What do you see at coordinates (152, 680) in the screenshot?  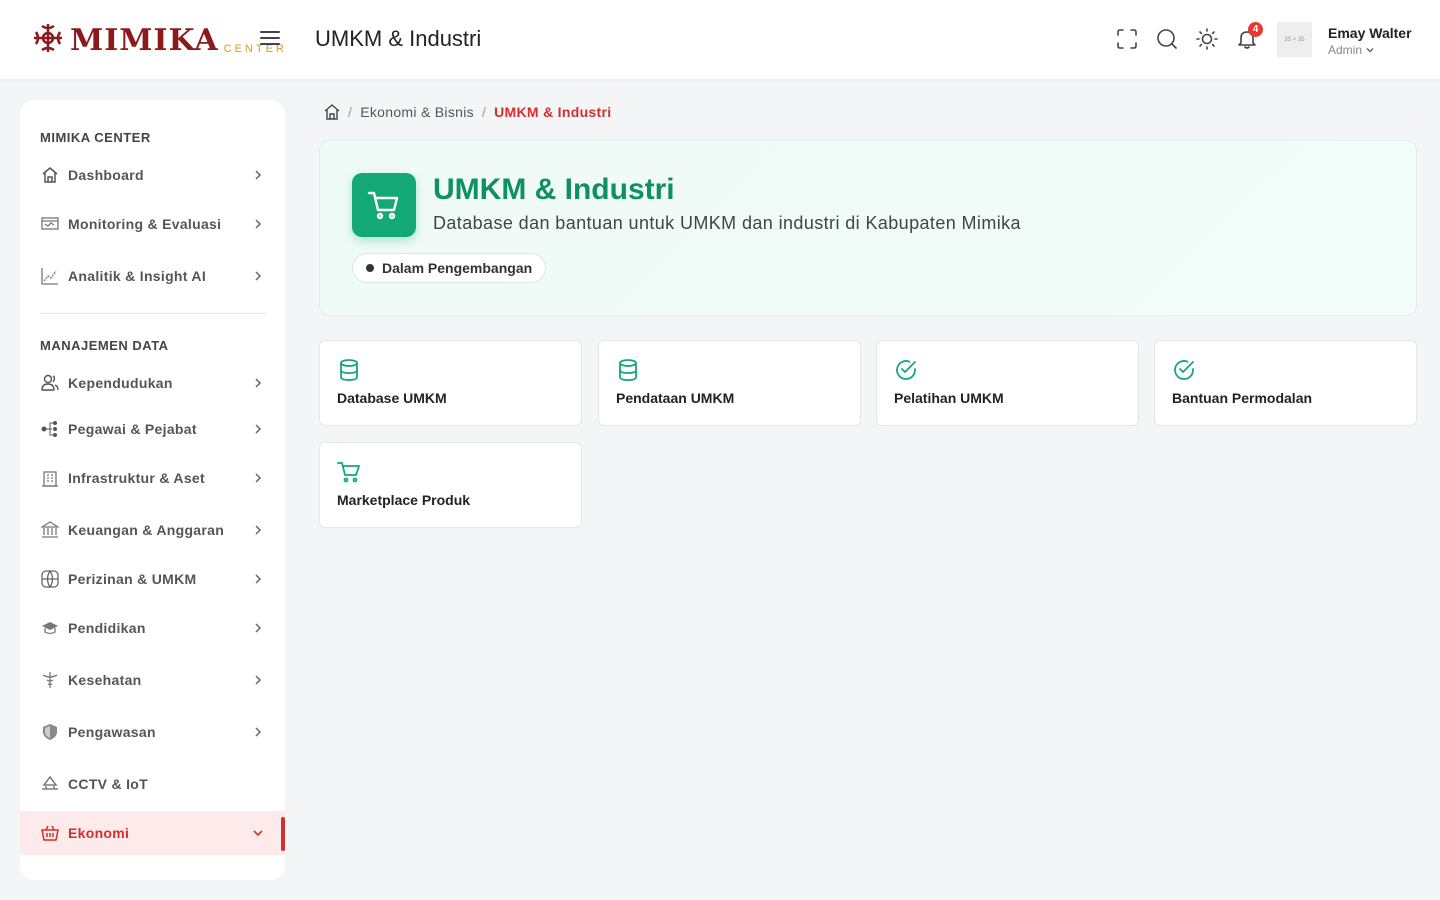 I see `sidebar-item-kesehatan: Kesehatan` at bounding box center [152, 680].